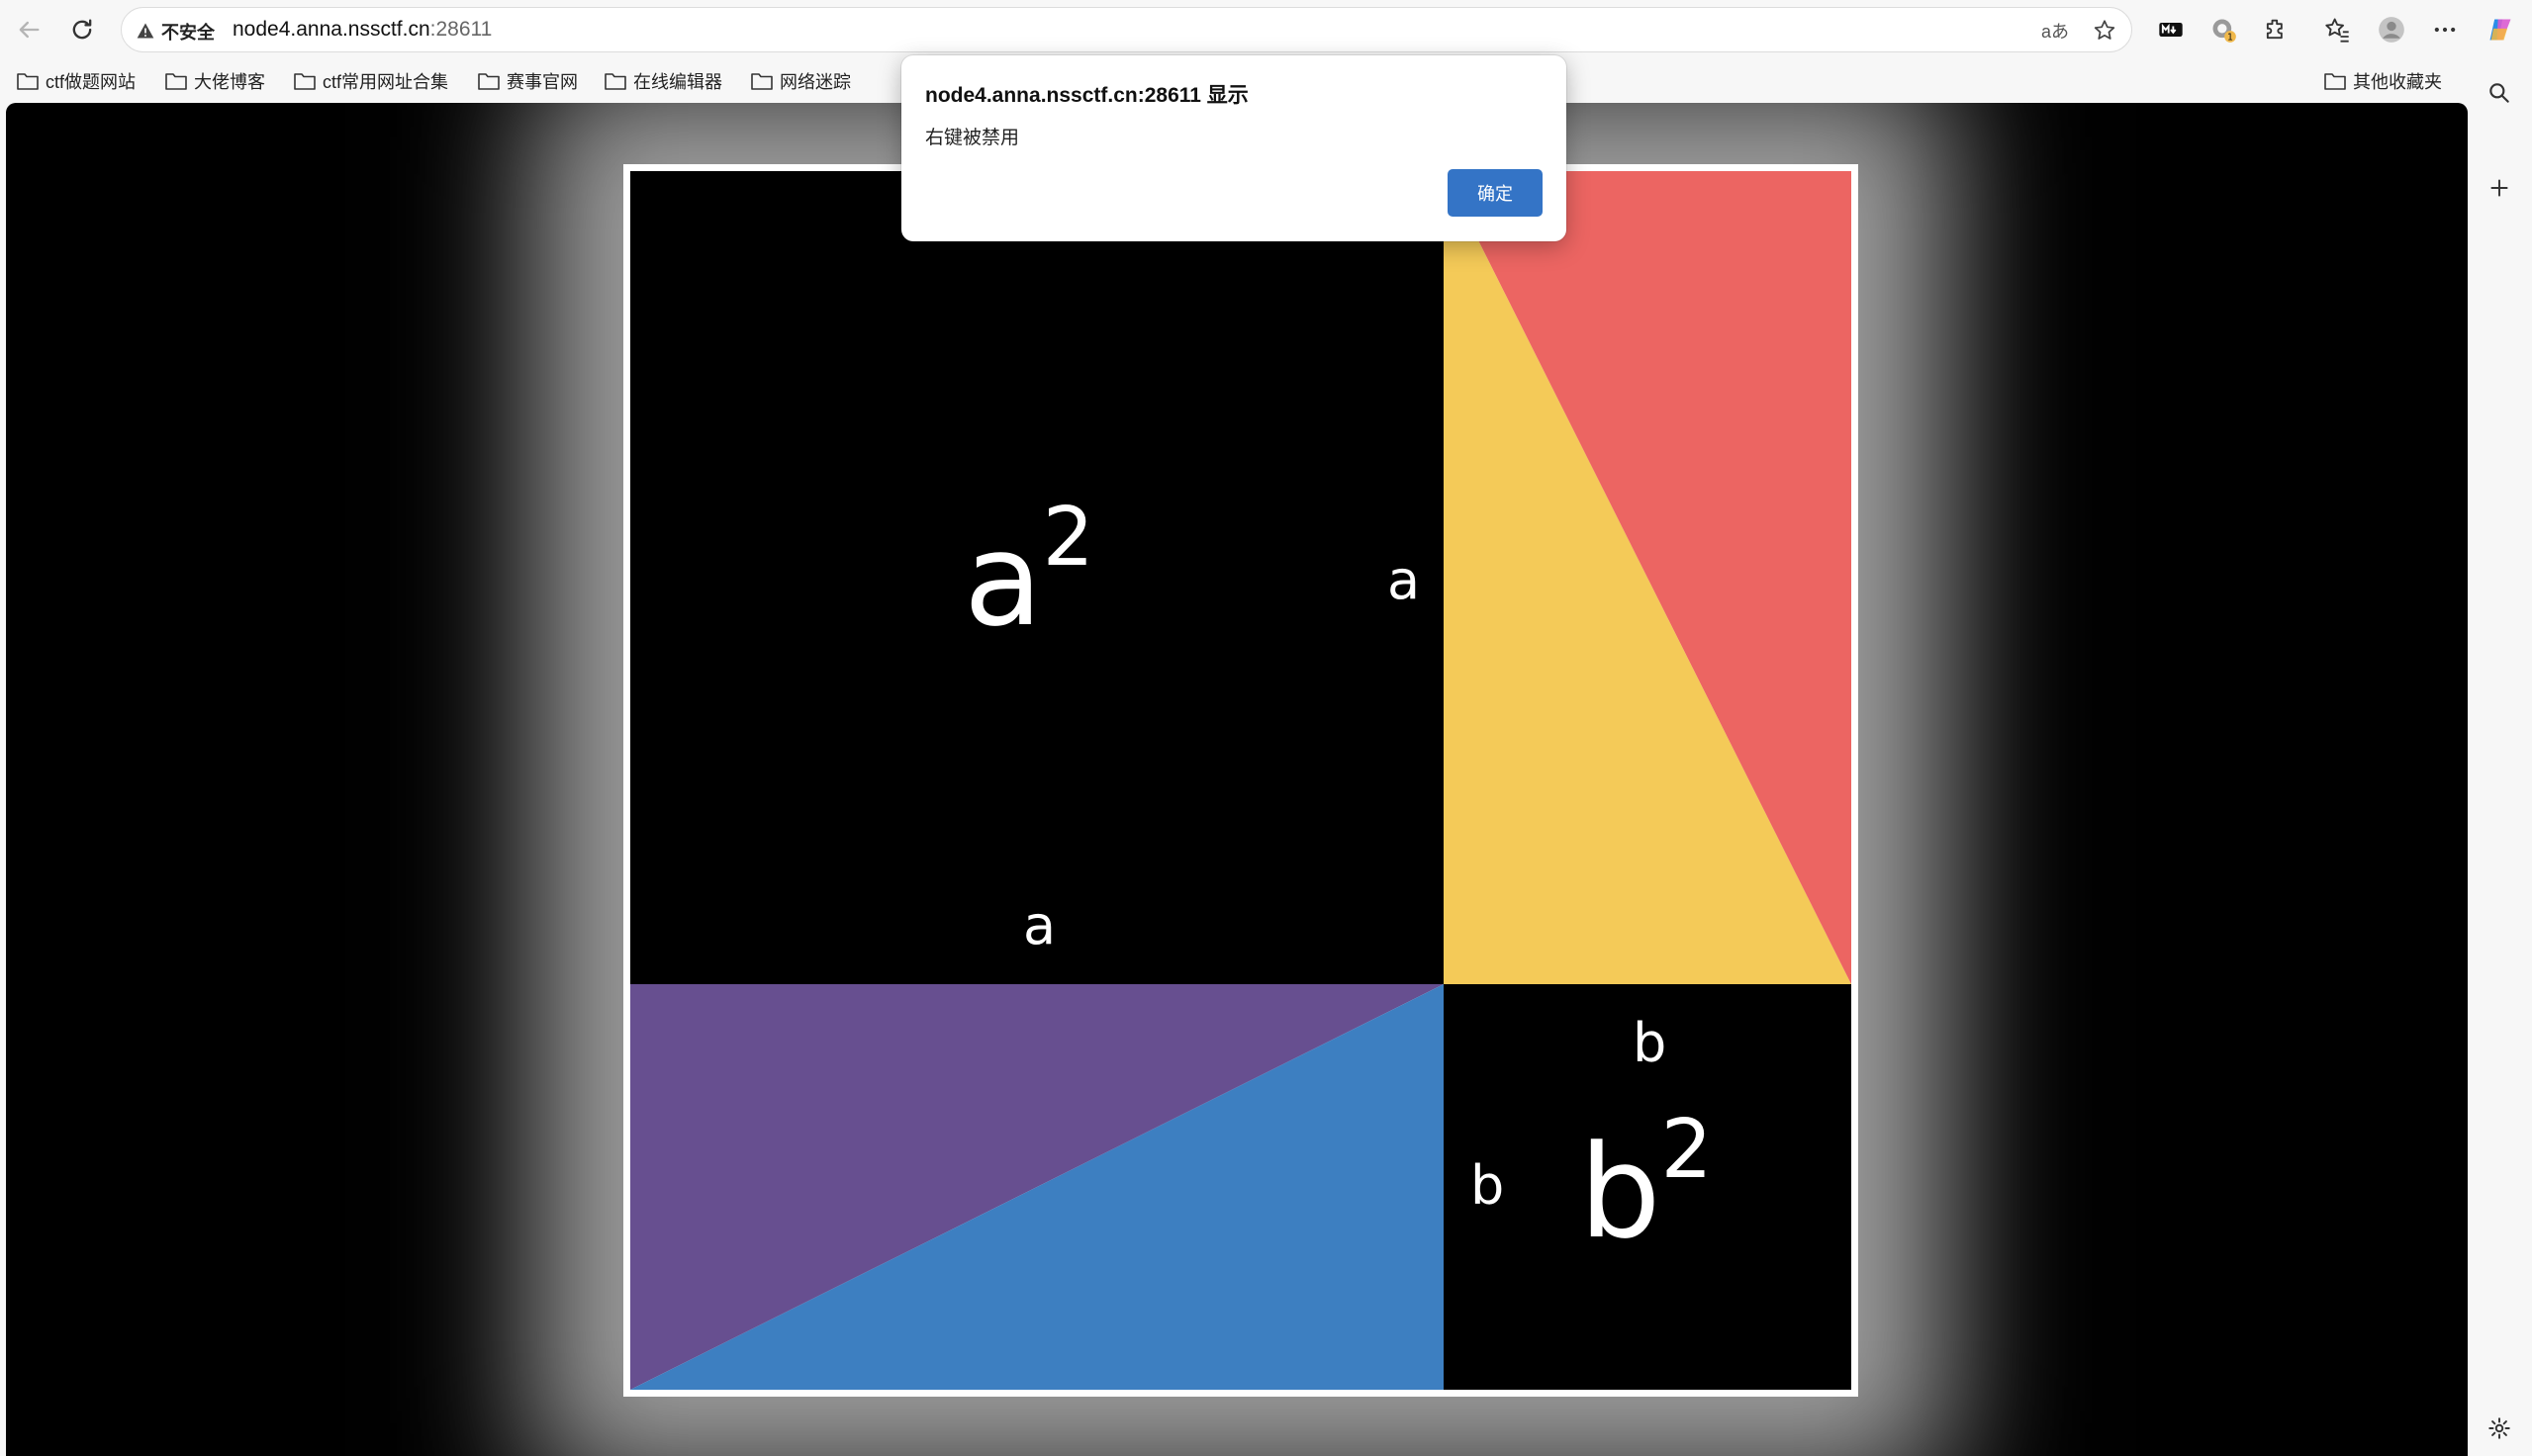 Image resolution: width=2532 pixels, height=1456 pixels. Describe the element at coordinates (1686, 1150) in the screenshot. I see `b-squared-exponent: 2` at that location.